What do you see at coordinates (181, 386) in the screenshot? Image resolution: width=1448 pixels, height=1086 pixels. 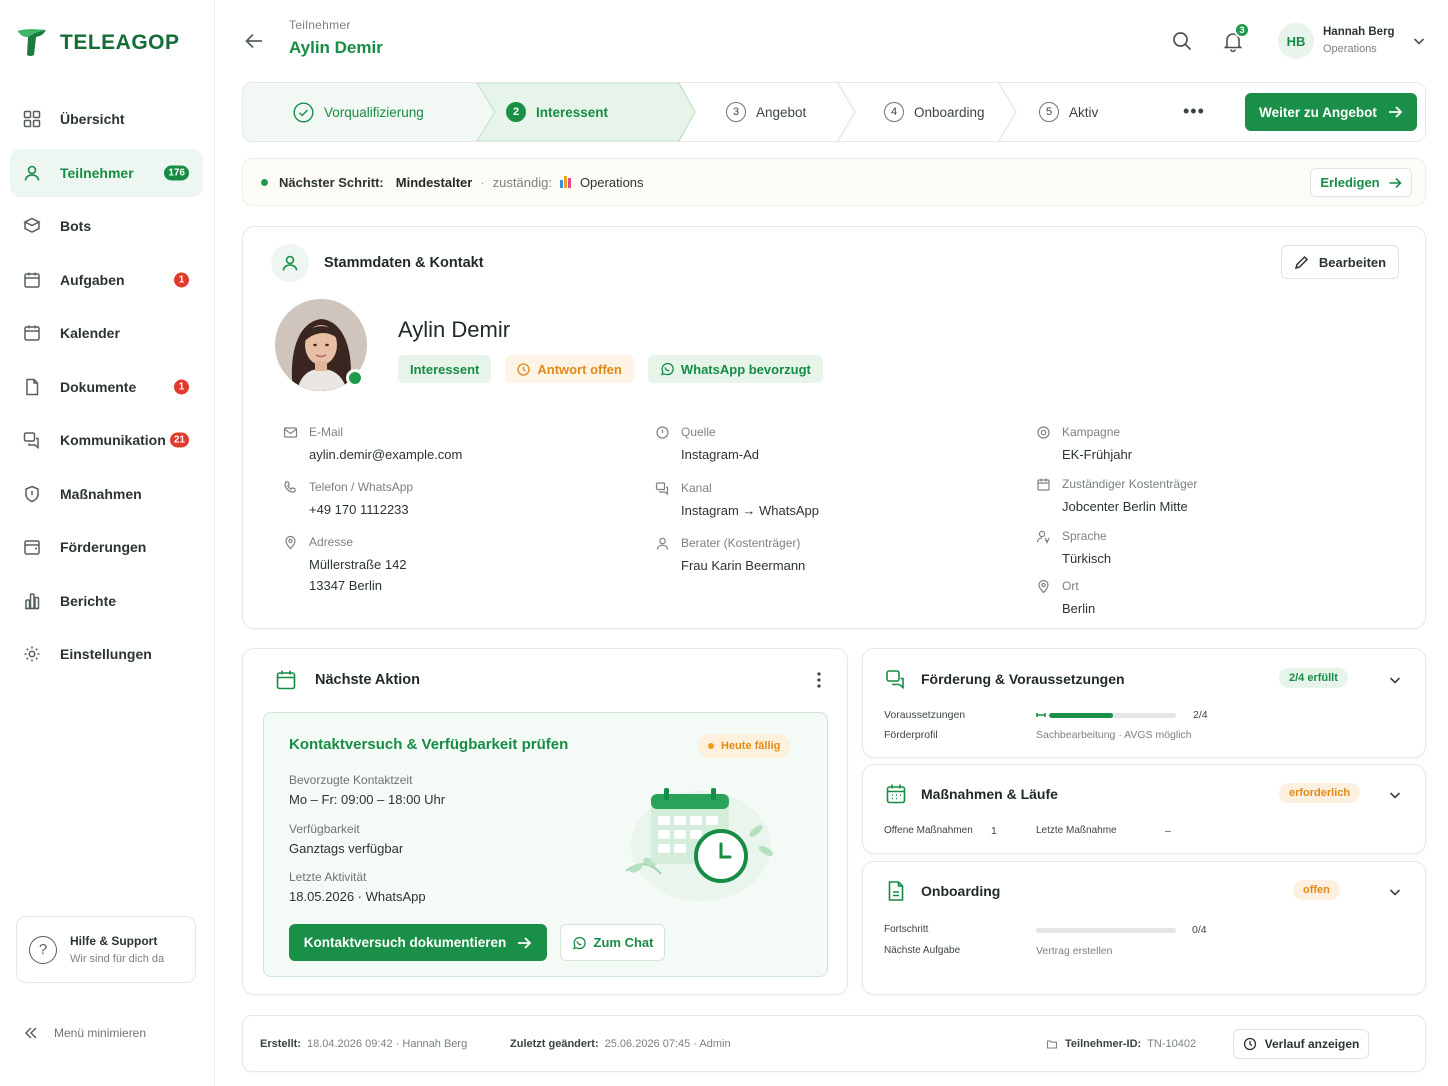 I see `count-badge: 1` at bounding box center [181, 386].